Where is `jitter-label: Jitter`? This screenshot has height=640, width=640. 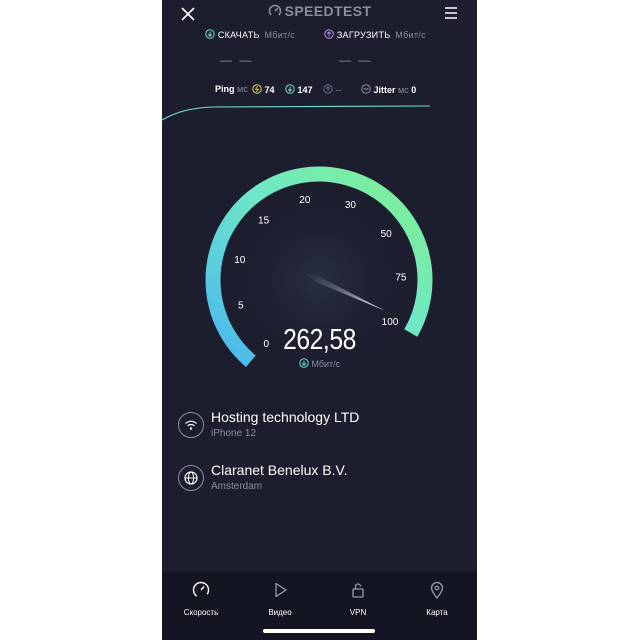
jitter-label: Jitter is located at coordinates (384, 90).